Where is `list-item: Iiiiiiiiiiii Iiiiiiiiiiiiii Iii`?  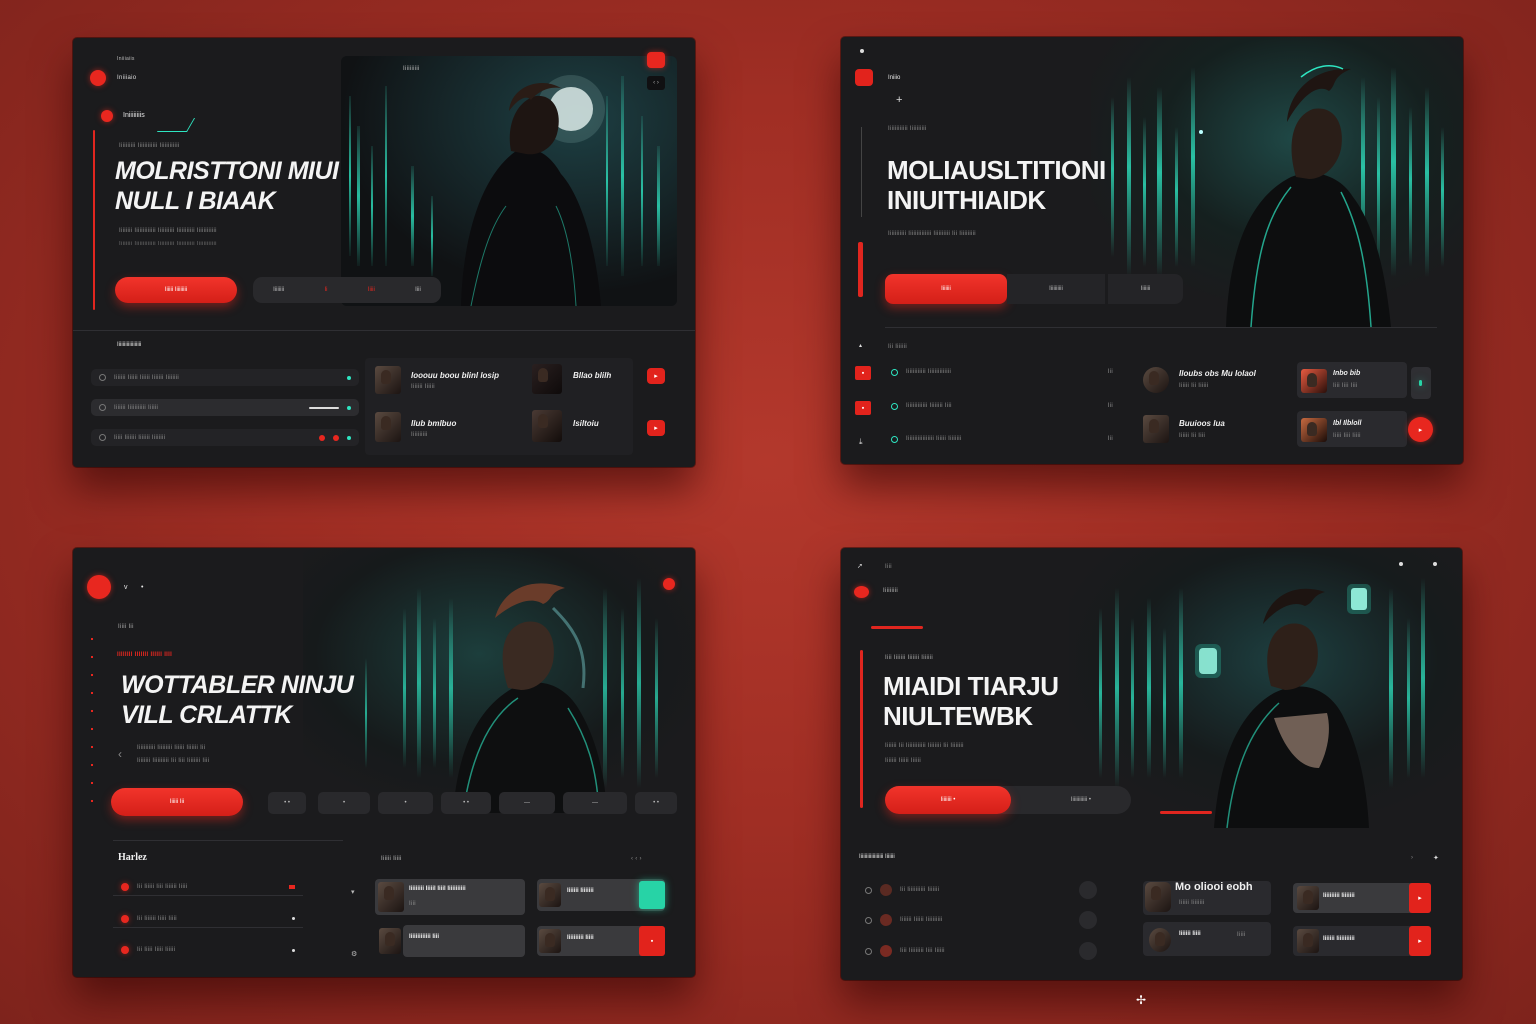
list-item: Iiiiiiiiiiii Iiiiiiiiiiiiii Iii is located at coordinates (1002, 372).